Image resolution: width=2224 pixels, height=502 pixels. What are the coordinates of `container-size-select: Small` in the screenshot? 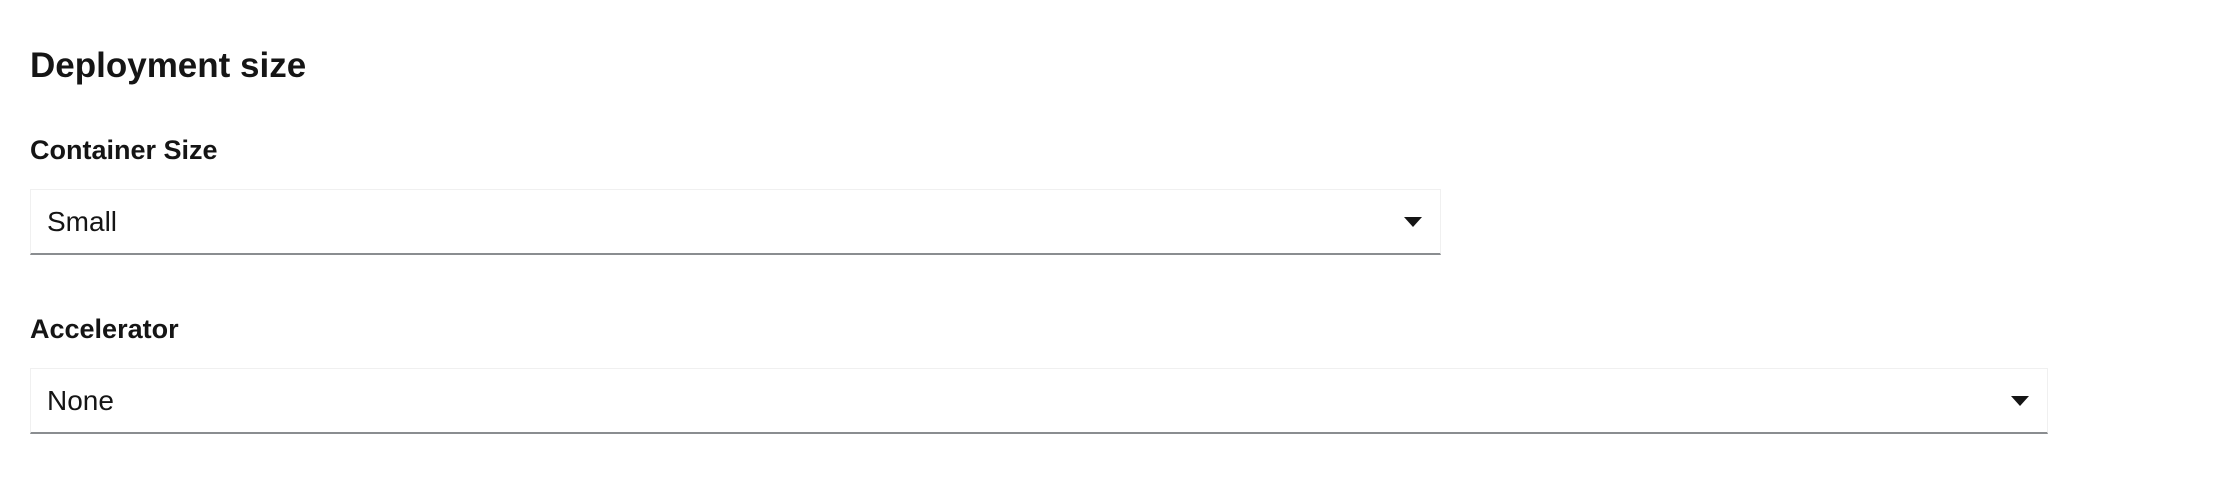 It's located at (735, 222).